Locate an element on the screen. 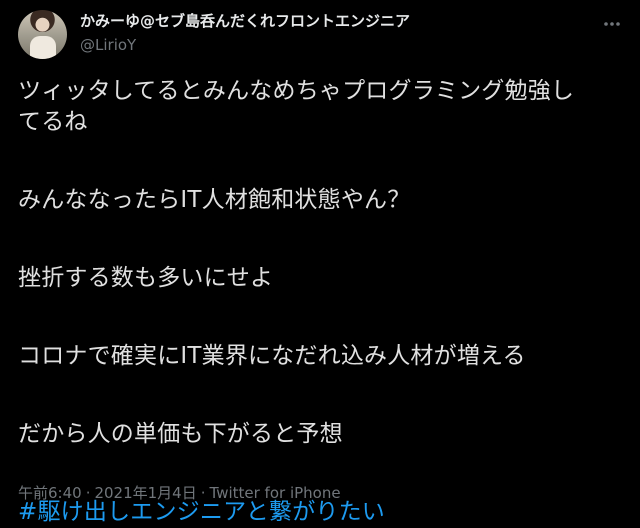 The width and height of the screenshot is (640, 528). tweet-metadata: 午前6:40 · 2021年1月4日 · Twitter for iPhone is located at coordinates (179, 492).